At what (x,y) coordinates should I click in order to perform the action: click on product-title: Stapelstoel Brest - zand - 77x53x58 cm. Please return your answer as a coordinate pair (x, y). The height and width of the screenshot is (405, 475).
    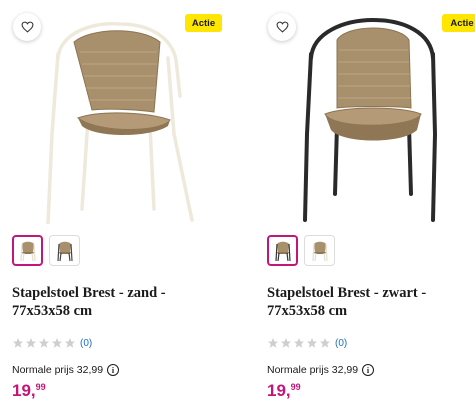
    Looking at the image, I should click on (119, 302).